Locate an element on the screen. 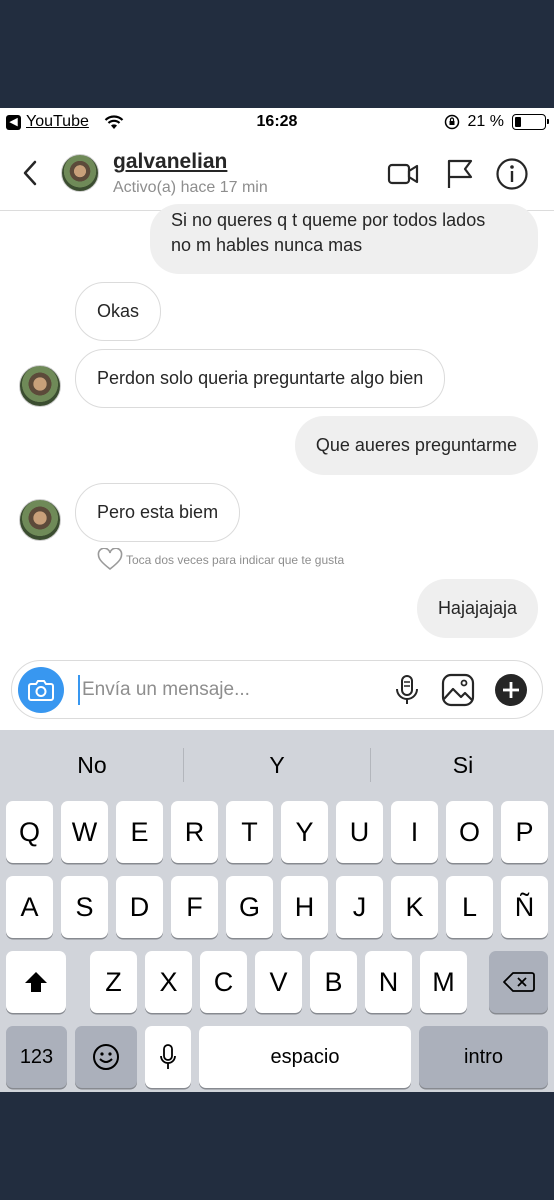  chat-header: galvanelian Activo(a) hace 17 min is located at coordinates (277, 173).